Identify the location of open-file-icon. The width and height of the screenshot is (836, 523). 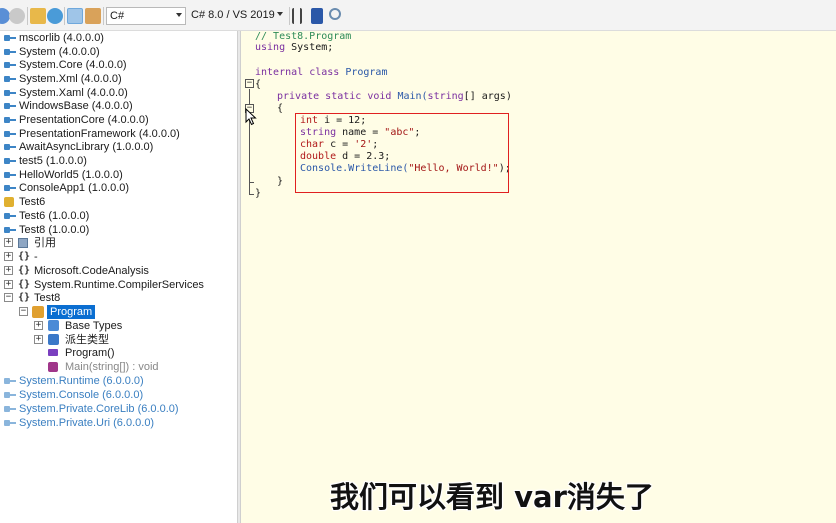
(38, 16).